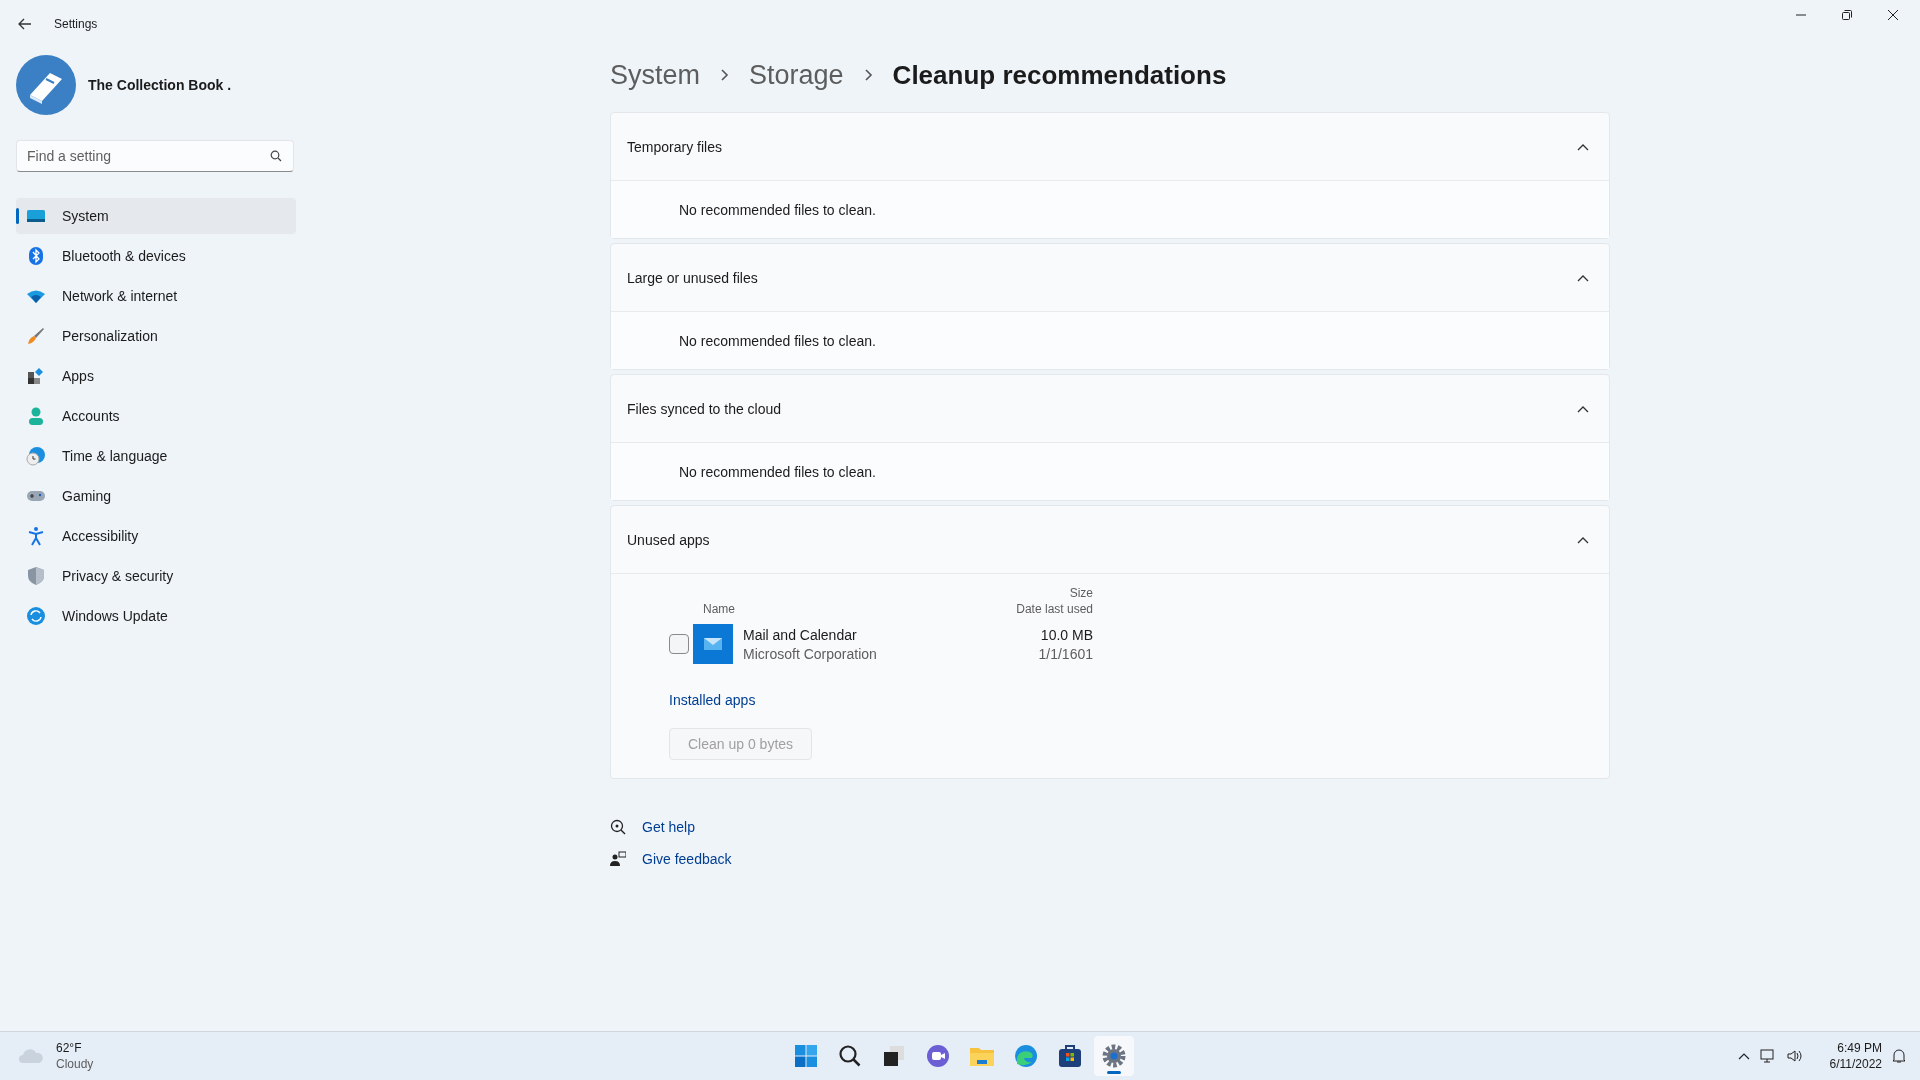 The width and height of the screenshot is (1920, 1080). What do you see at coordinates (938, 1056) in the screenshot?
I see `chat-icon` at bounding box center [938, 1056].